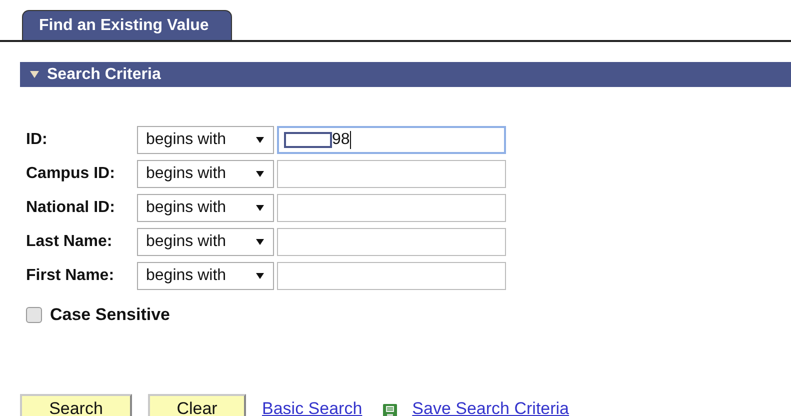 This screenshot has width=791, height=416. What do you see at coordinates (37, 140) in the screenshot?
I see `field-label: ID:` at bounding box center [37, 140].